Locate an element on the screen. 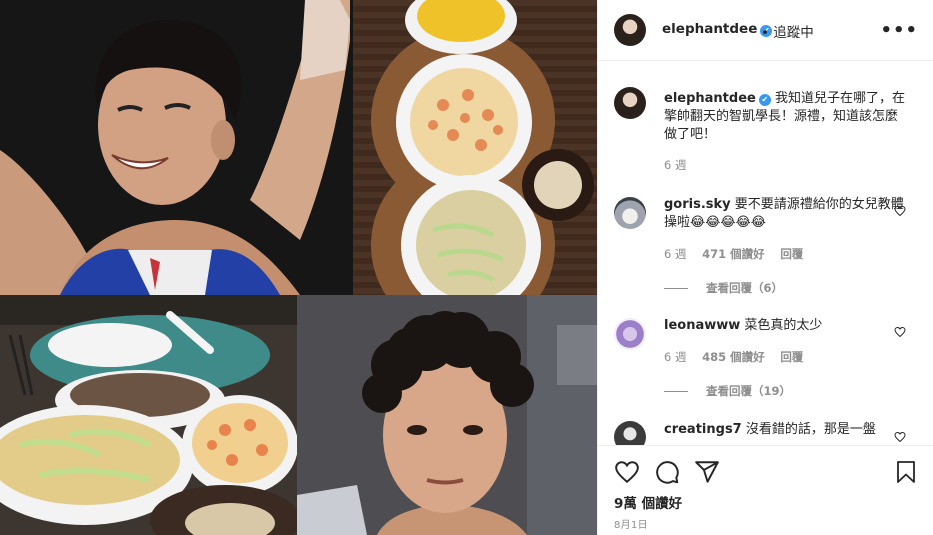 The image size is (933, 535). athlete-portrait-illustration is located at coordinates (447, 415).